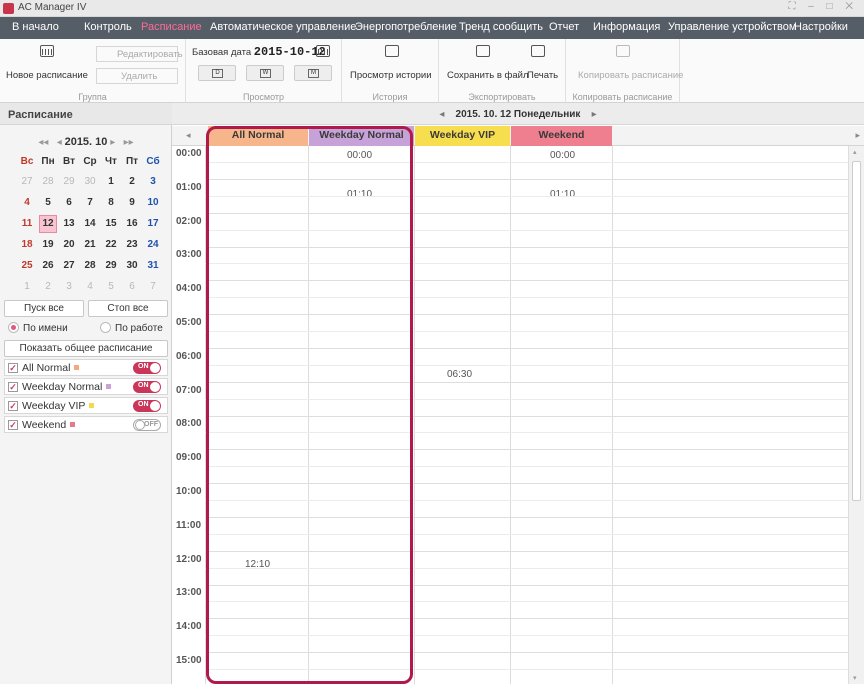 This screenshot has height=684, width=864. Describe the element at coordinates (188, 135) in the screenshot. I see `scroll-left-icon: ◂` at that location.